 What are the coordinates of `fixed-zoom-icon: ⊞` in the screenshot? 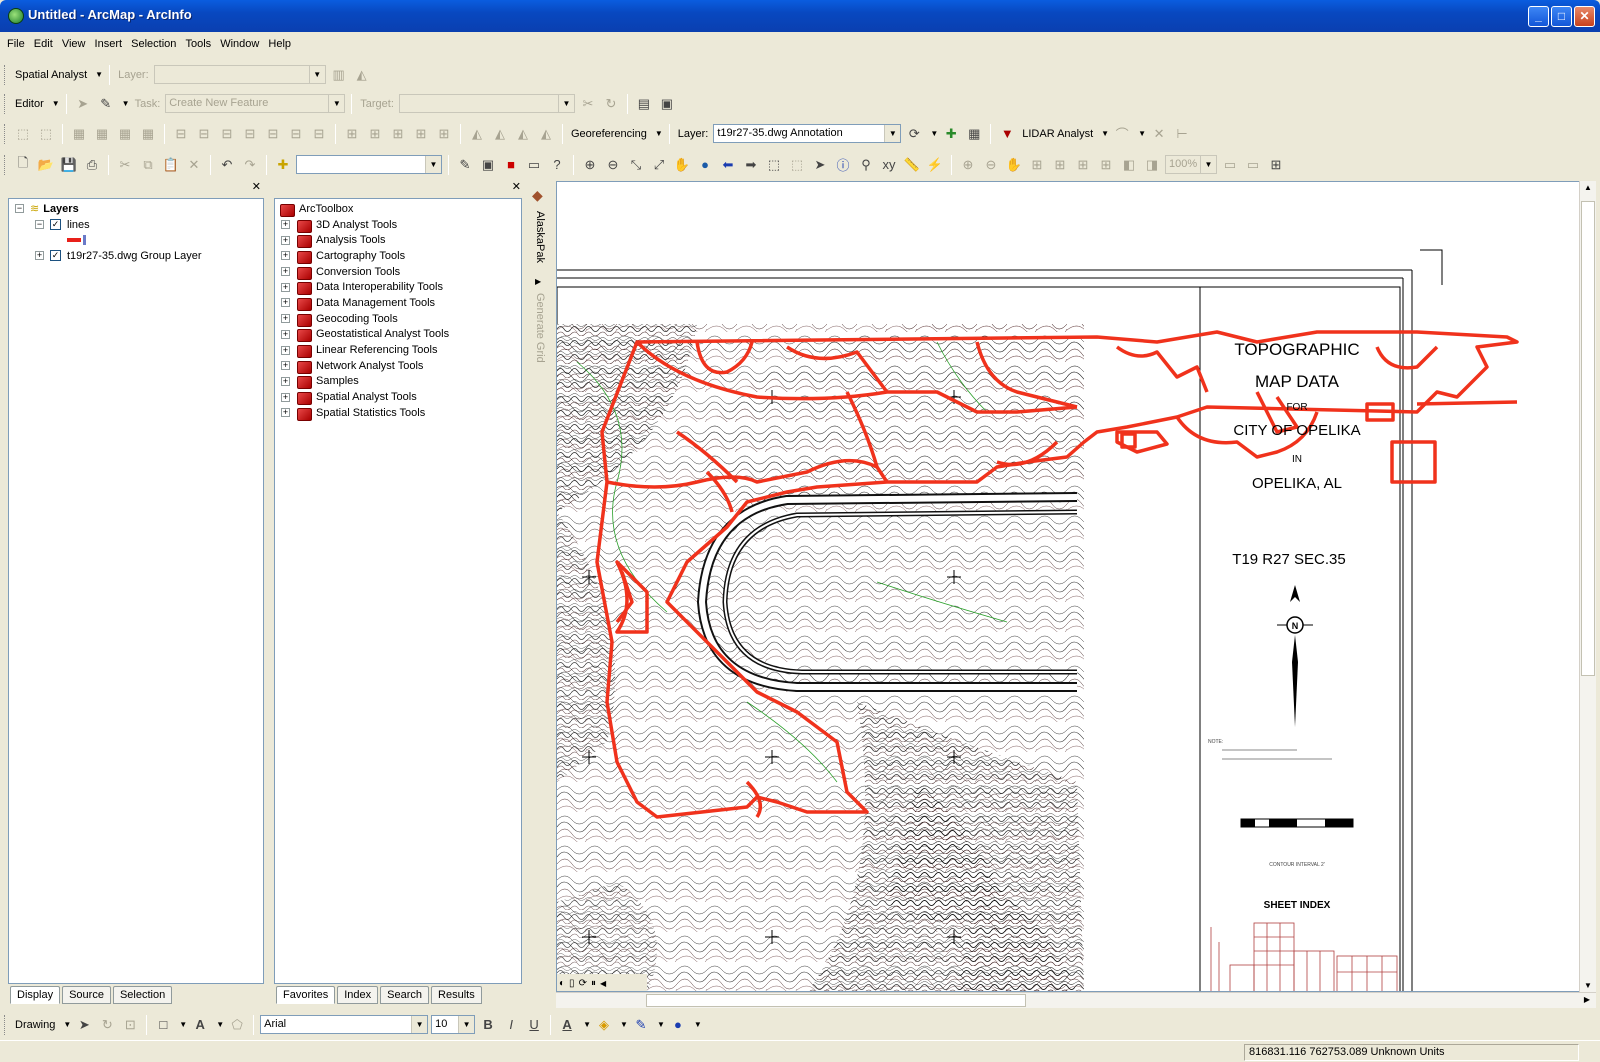 It's located at (1083, 165).